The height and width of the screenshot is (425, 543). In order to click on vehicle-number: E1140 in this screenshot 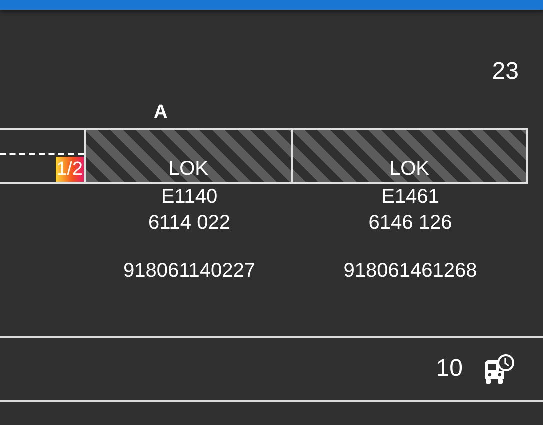, I will do `click(189, 197)`.